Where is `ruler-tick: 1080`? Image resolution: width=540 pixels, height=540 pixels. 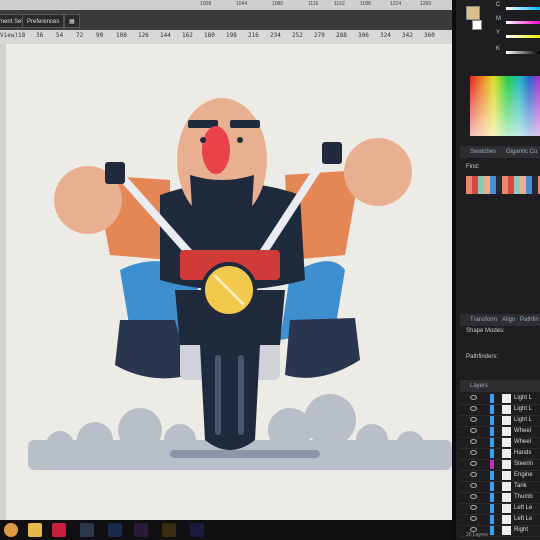
ruler-tick: 1080 is located at coordinates (278, 4).